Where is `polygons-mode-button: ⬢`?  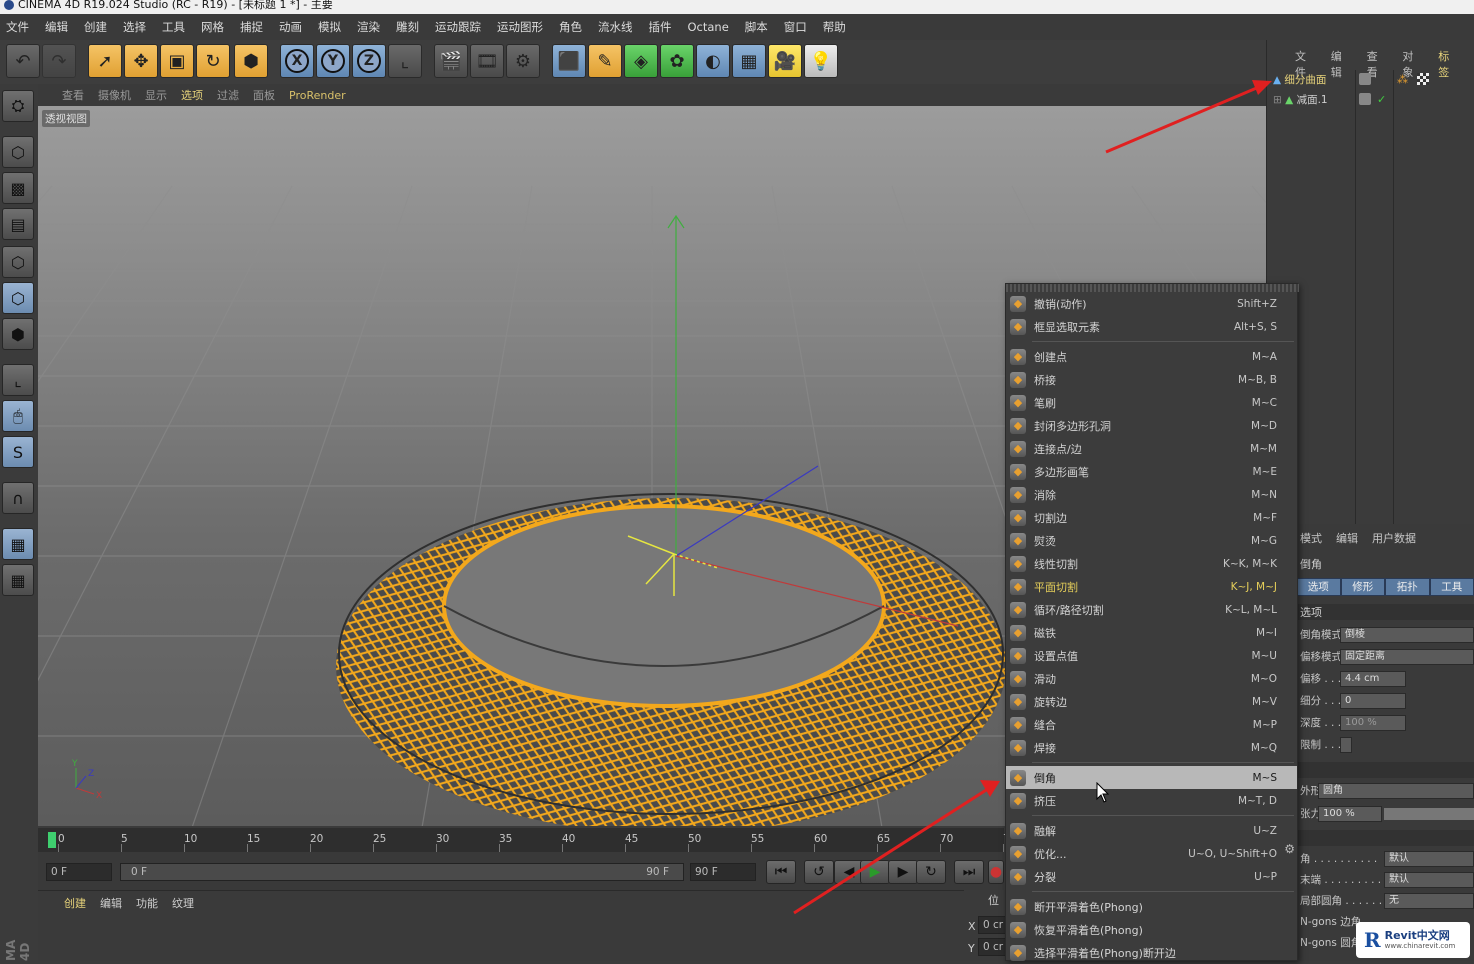 polygons-mode-button: ⬢ is located at coordinates (18, 334).